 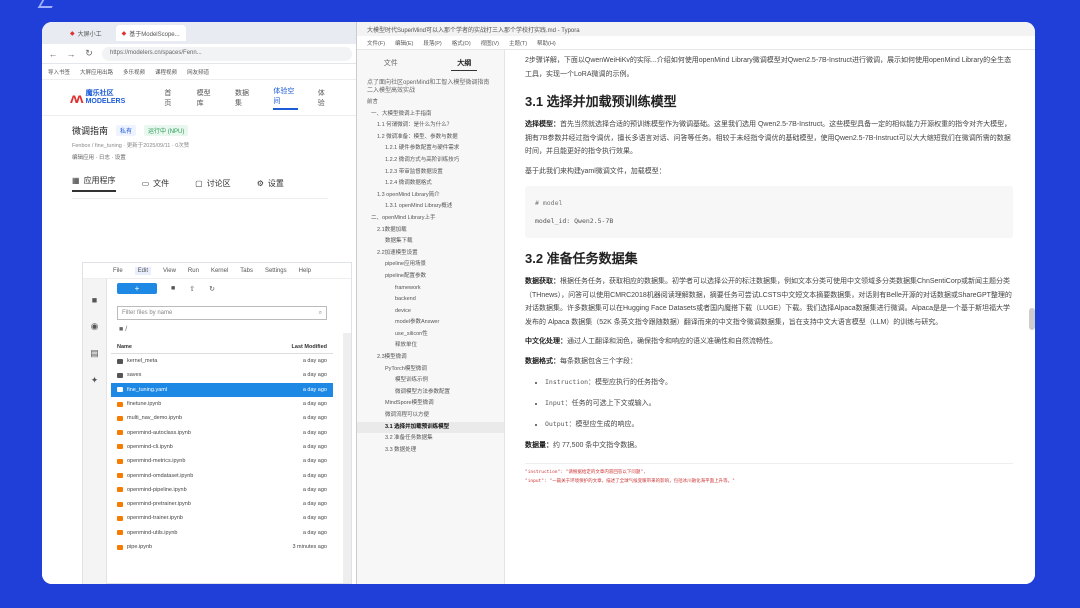 I want to click on file-row: kernel_meta a day ago, so click(x=222, y=361).